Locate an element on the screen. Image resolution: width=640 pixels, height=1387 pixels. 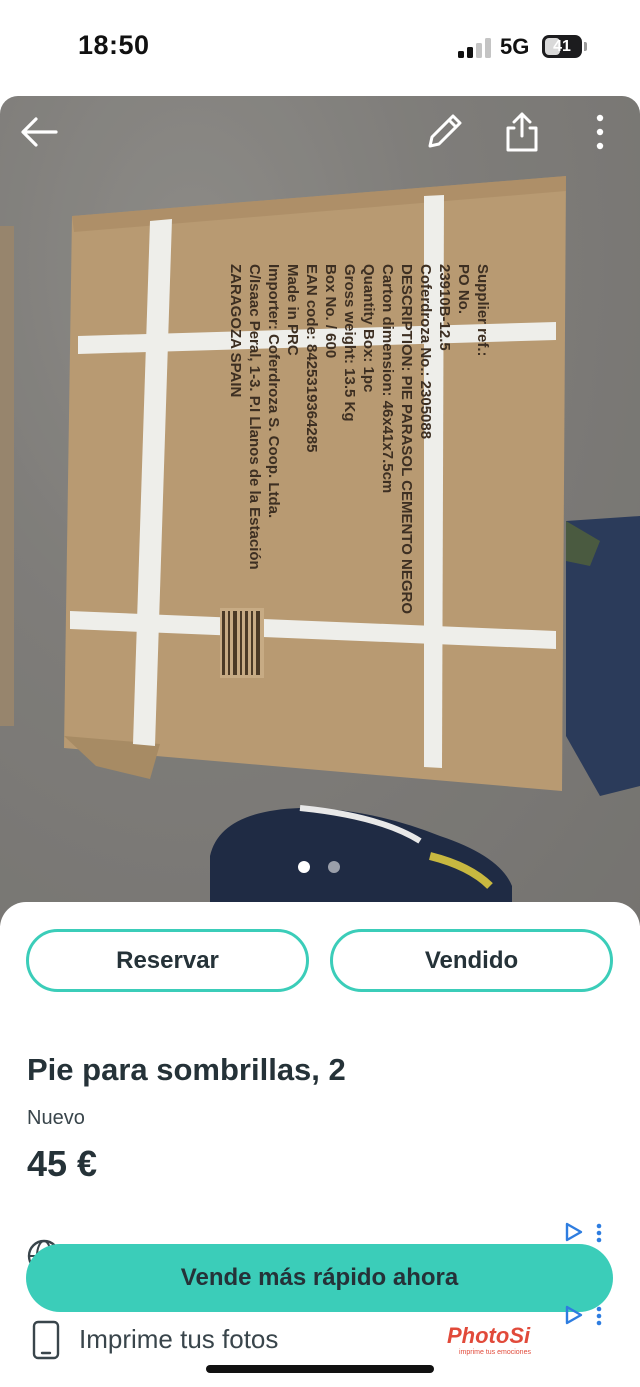
cellular-signal-icon is located at coordinates (475, 48).